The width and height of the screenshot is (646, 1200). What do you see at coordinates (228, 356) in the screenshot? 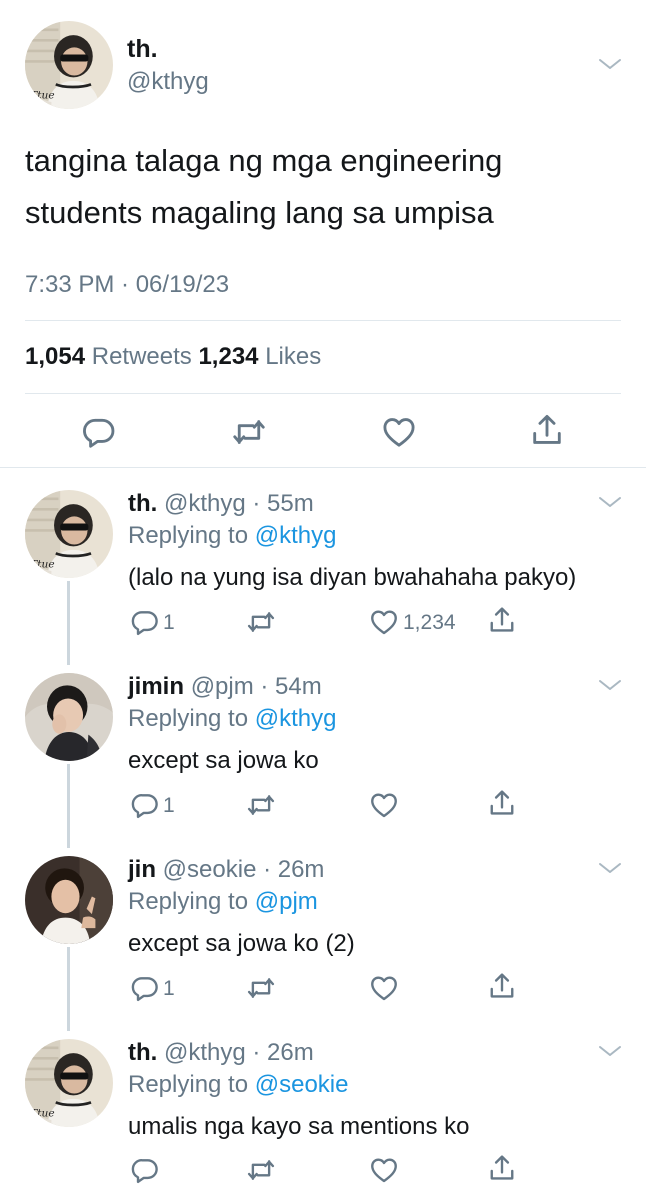
I see `likes-count: 1,234` at bounding box center [228, 356].